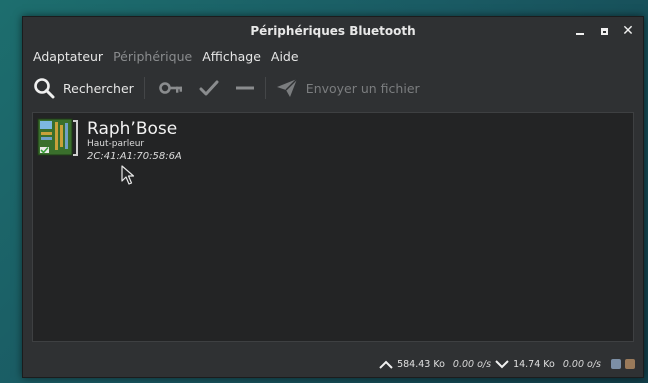 Image resolution: width=648 pixels, height=383 pixels. I want to click on status-bar: 584.43 Ko 0.00 o/s 14.74 Ko 0.00 o/s, so click(333, 364).